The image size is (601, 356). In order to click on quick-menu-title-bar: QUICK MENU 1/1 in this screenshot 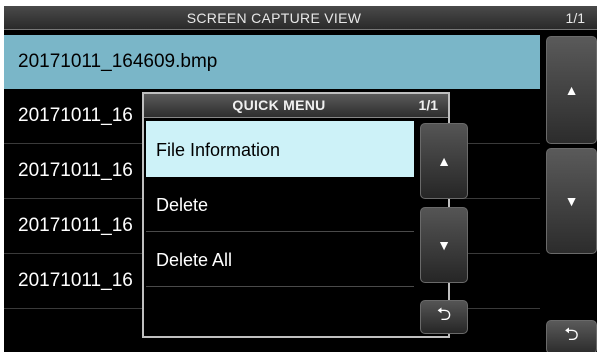, I will do `click(296, 106)`.